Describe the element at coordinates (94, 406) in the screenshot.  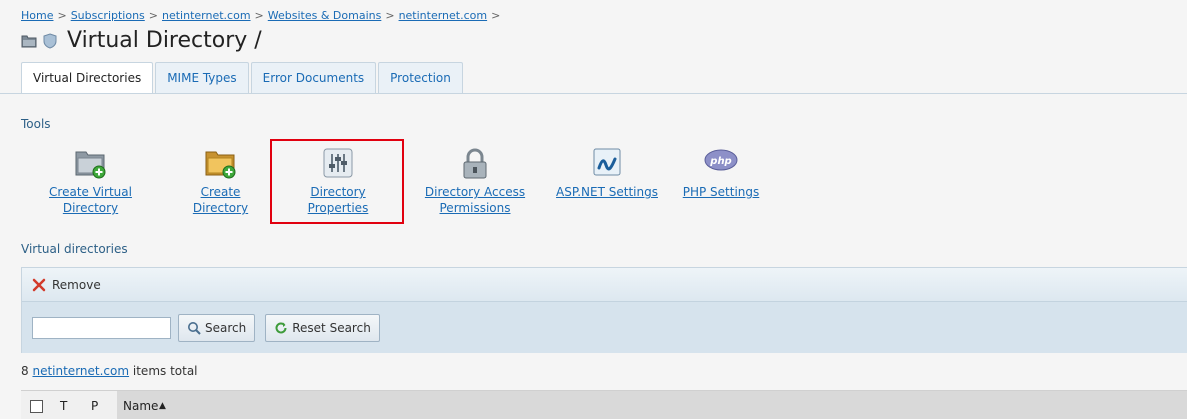
I see `column-p: P` at that location.